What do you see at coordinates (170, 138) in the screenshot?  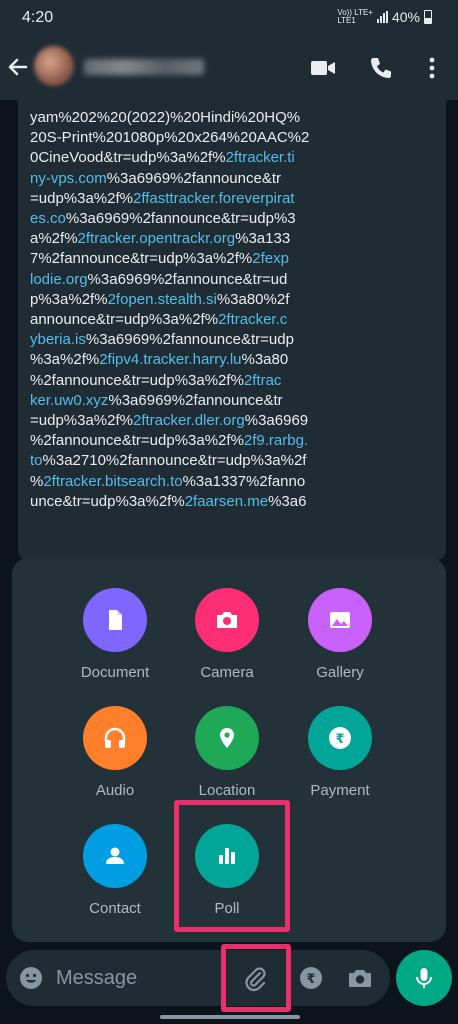 I see `message-text-segment: 20S-Print%201080p%20x264%20AAC%2` at bounding box center [170, 138].